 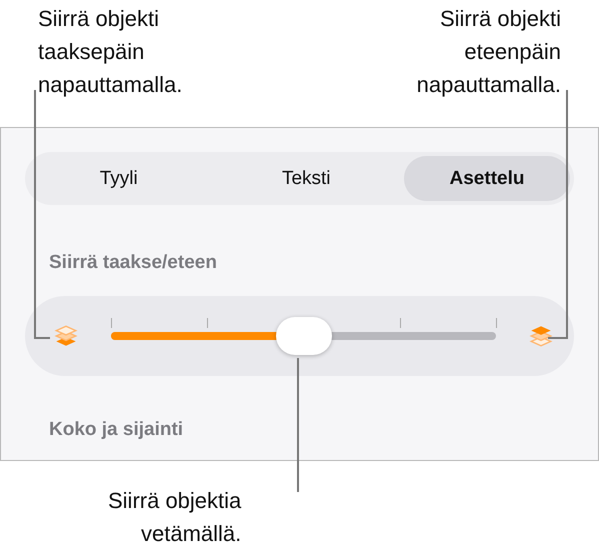 What do you see at coordinates (306, 178) in the screenshot?
I see `tab: Teksti` at bounding box center [306, 178].